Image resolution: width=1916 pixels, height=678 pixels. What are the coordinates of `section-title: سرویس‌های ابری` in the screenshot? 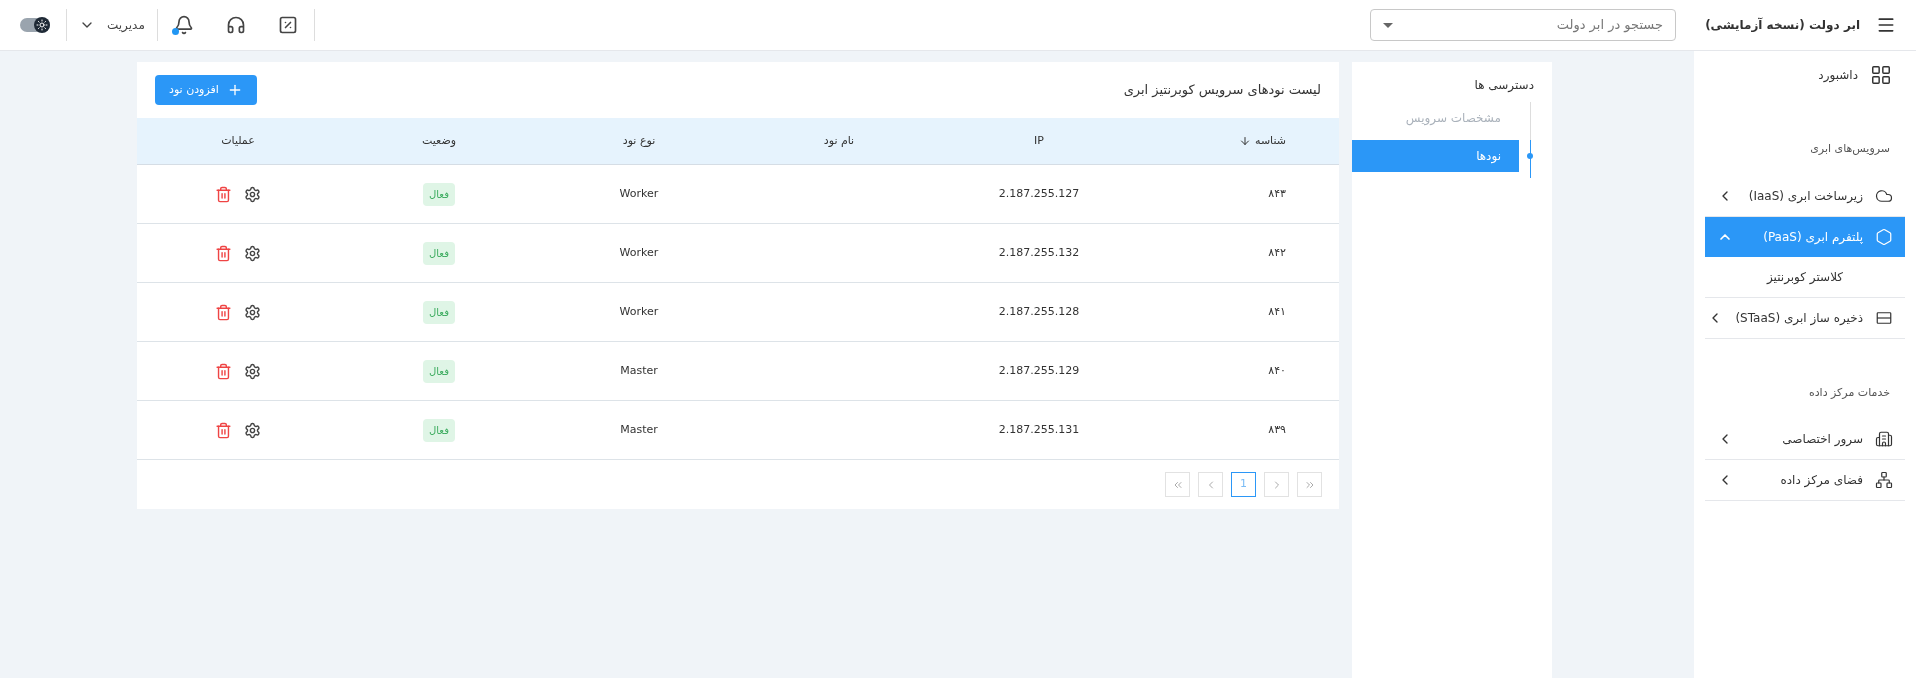 It's located at (1850, 149).